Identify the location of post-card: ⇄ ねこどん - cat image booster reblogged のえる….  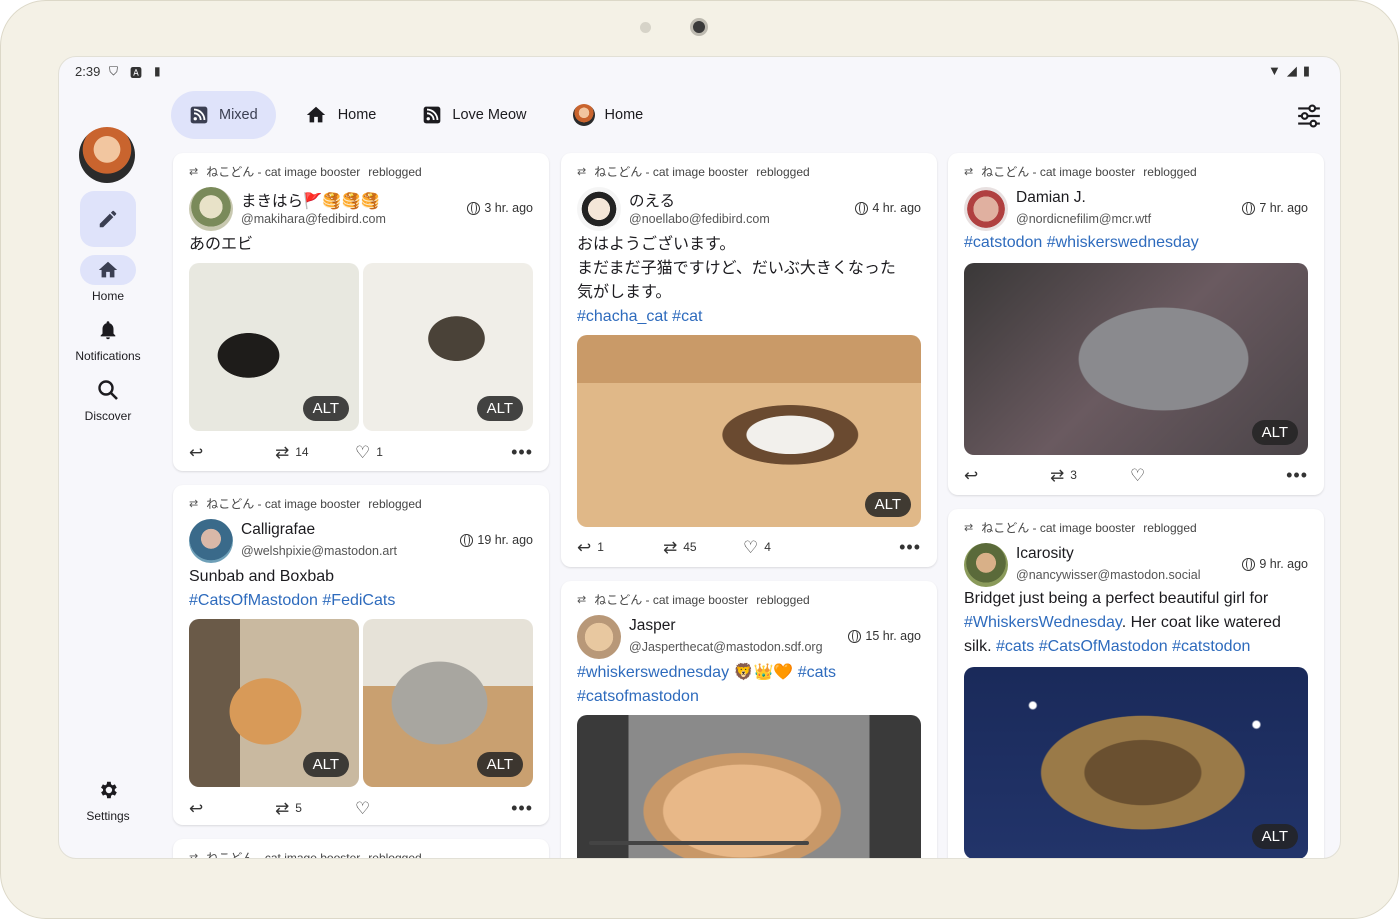
(749, 360).